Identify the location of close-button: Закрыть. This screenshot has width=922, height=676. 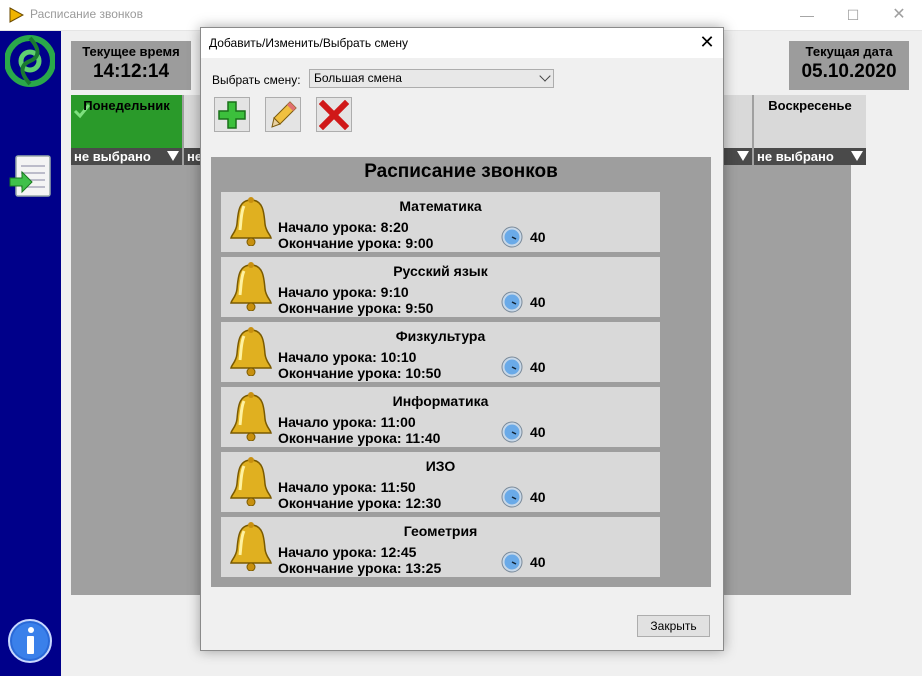
(673, 626).